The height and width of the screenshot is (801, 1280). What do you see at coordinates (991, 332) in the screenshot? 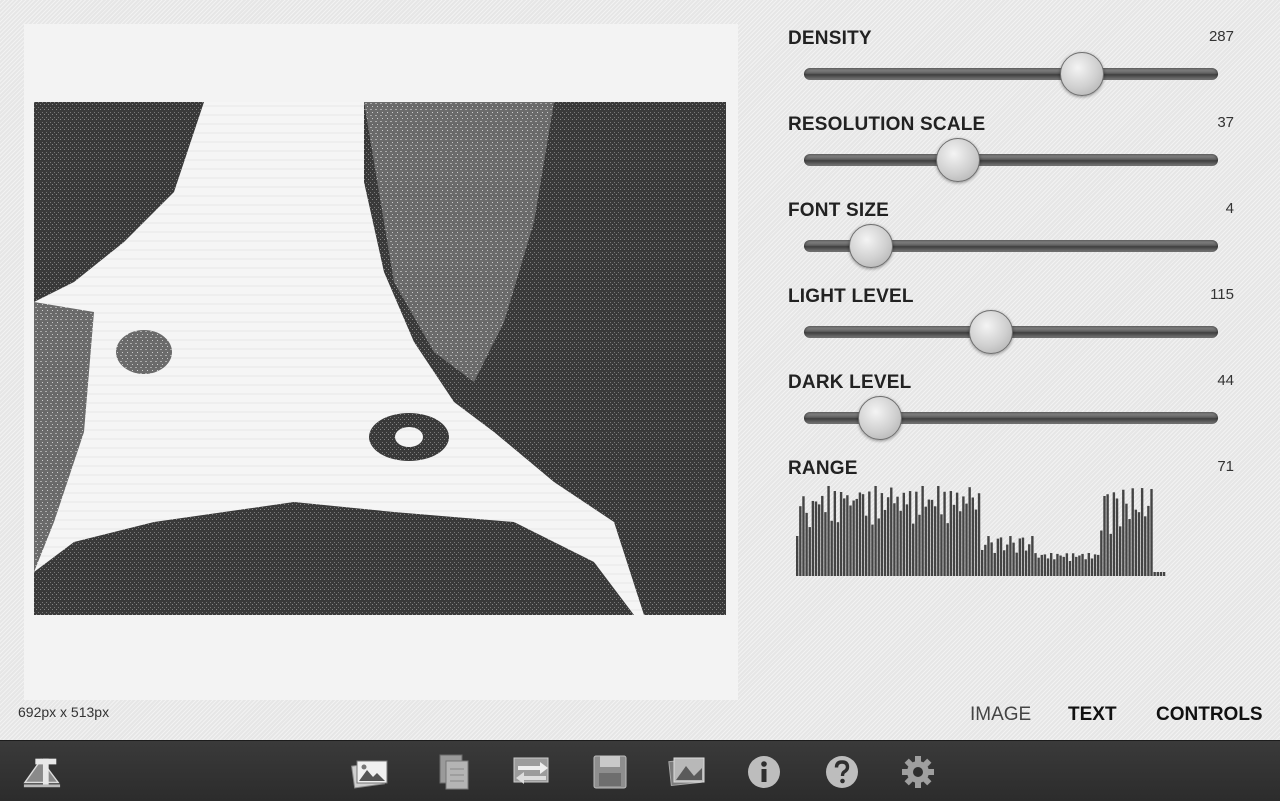
I see `light-level-slider-thumb` at bounding box center [991, 332].